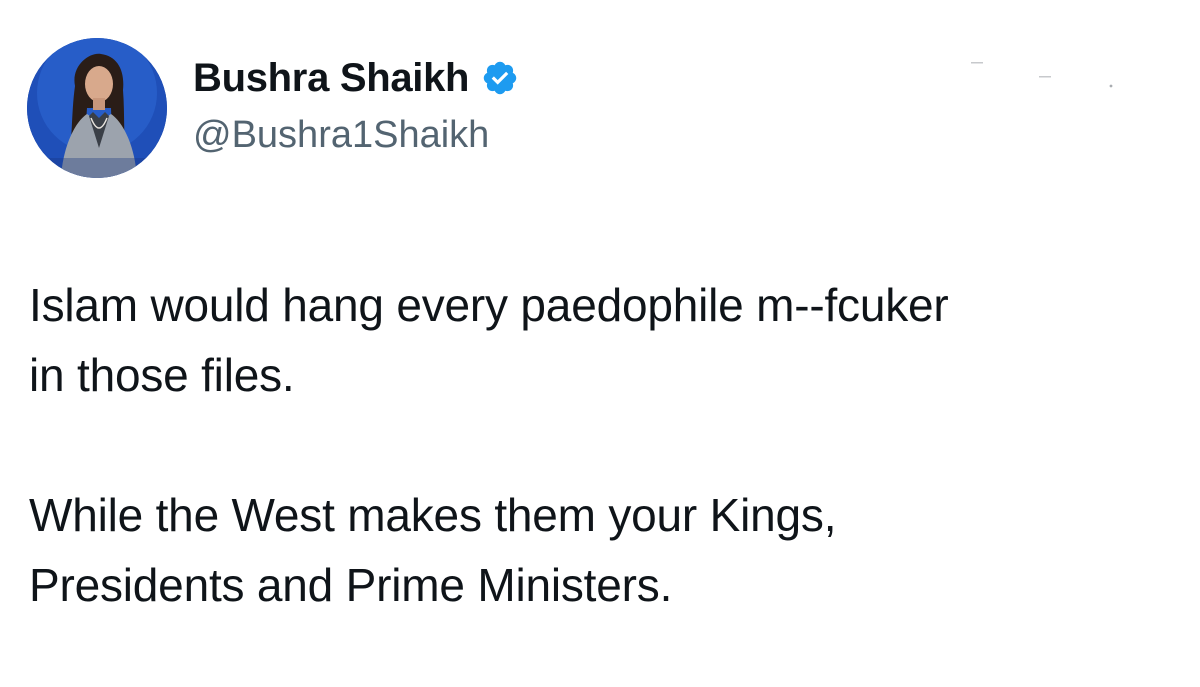 The image size is (1200, 687). I want to click on name-row: Bushra Shaikh, so click(356, 78).